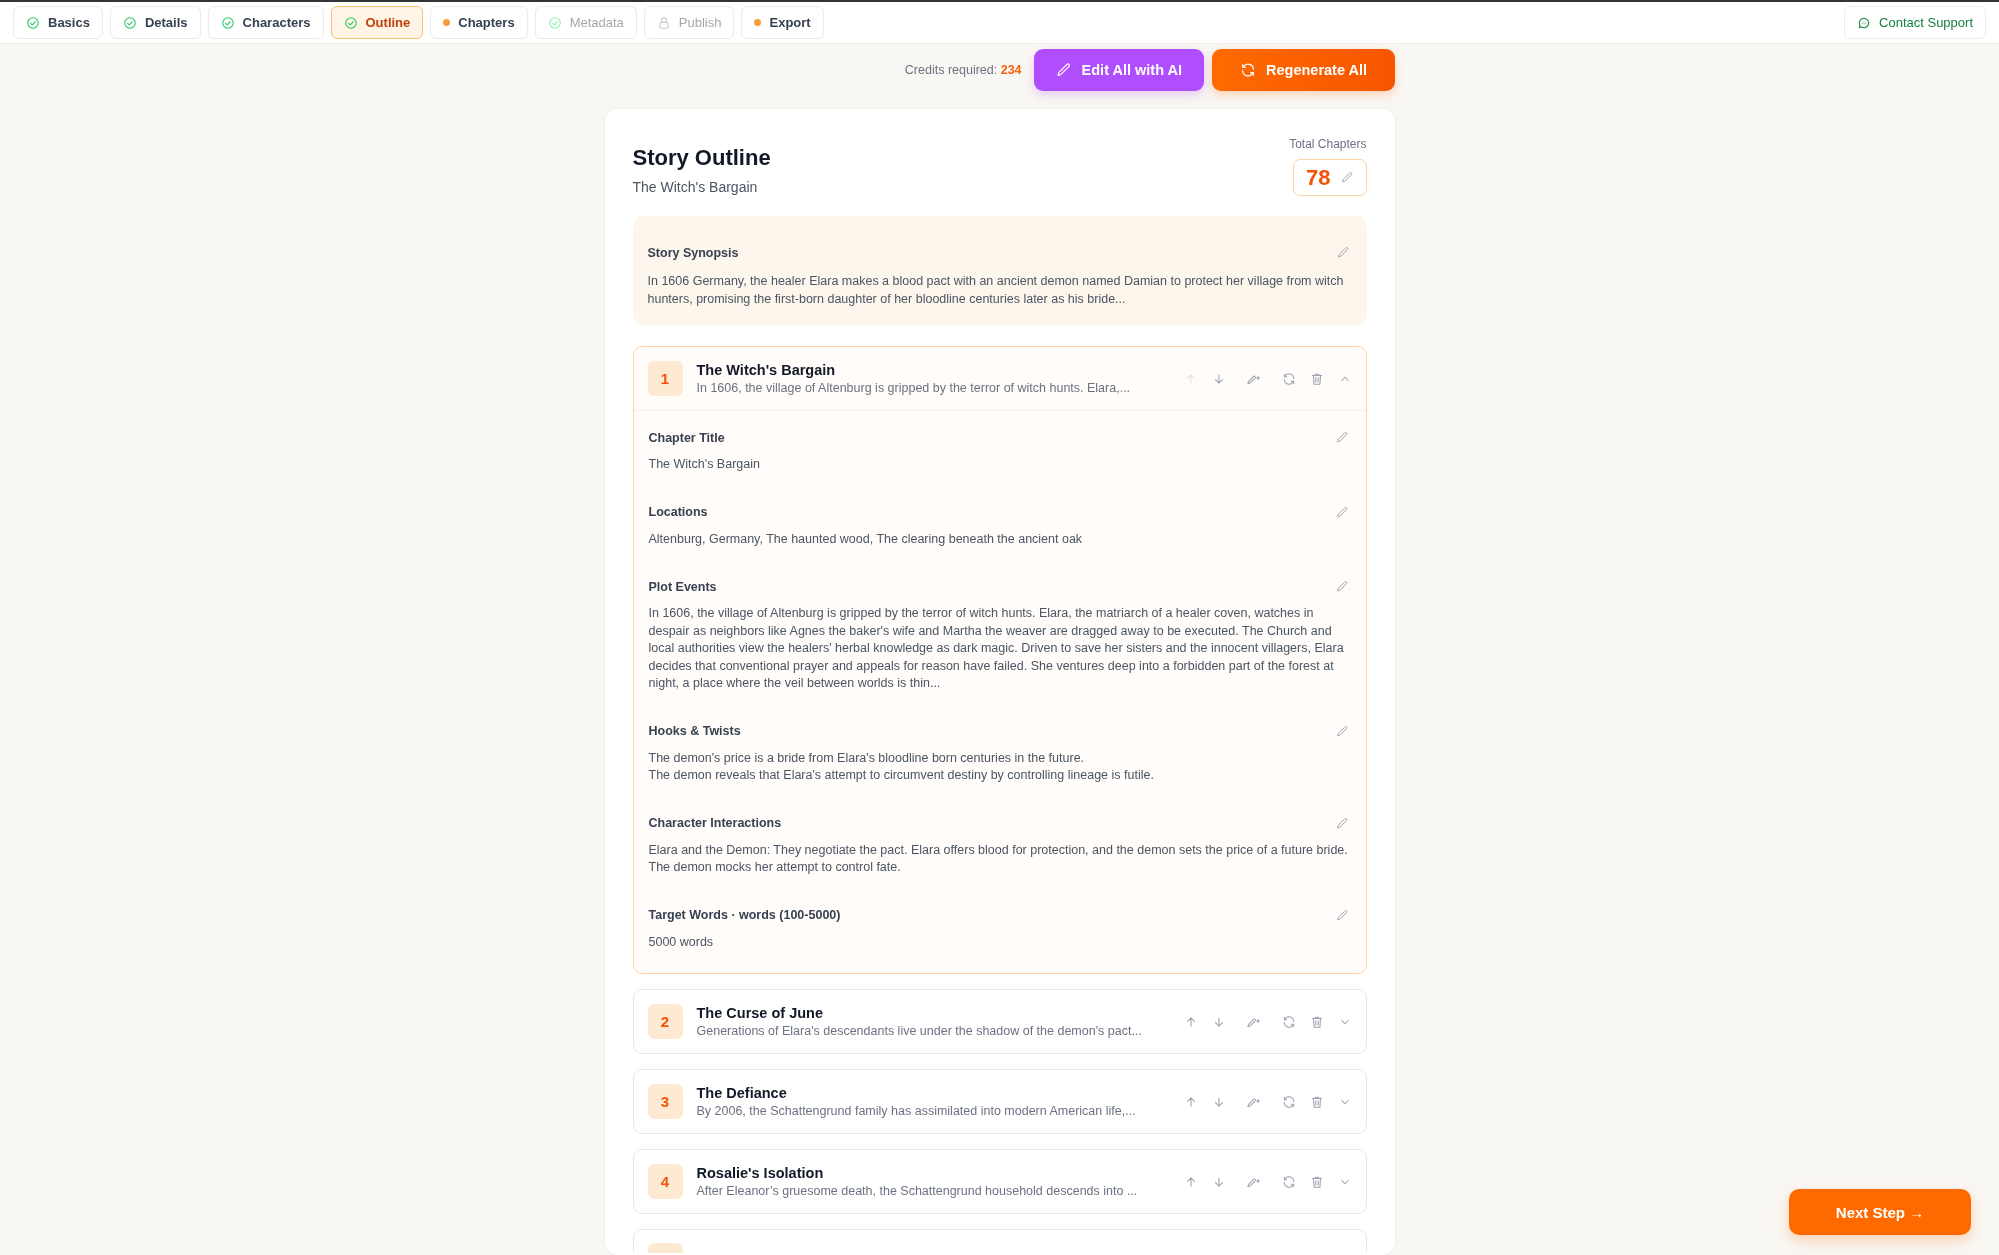 This screenshot has width=1999, height=1255. Describe the element at coordinates (479, 22) in the screenshot. I see `step-tab: Chapters` at that location.